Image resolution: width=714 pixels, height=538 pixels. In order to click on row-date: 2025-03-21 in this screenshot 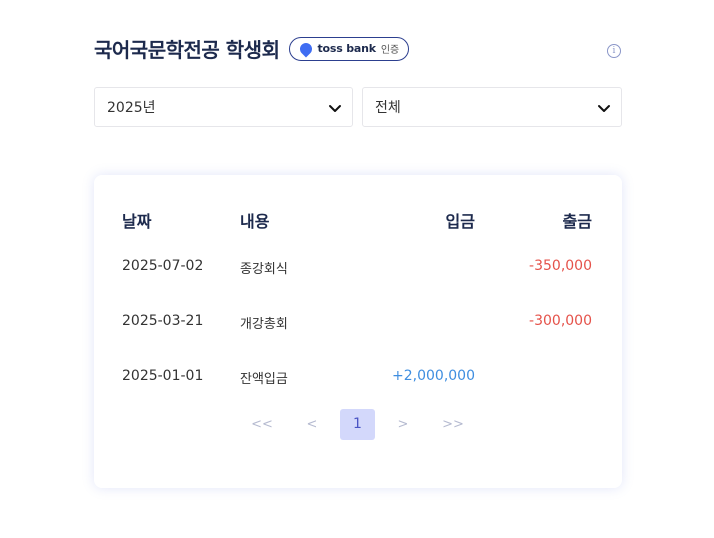, I will do `click(163, 321)`.